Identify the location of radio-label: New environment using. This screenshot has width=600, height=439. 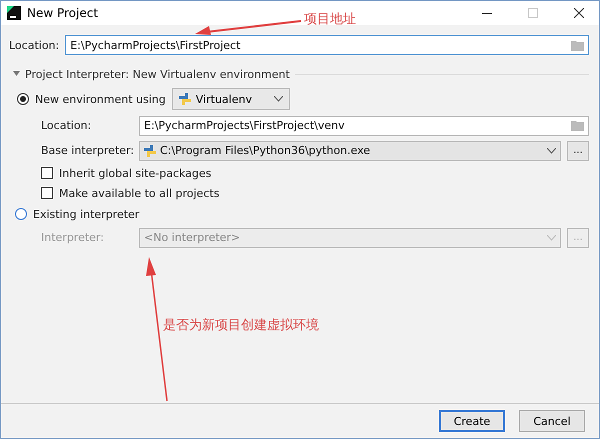
(100, 99).